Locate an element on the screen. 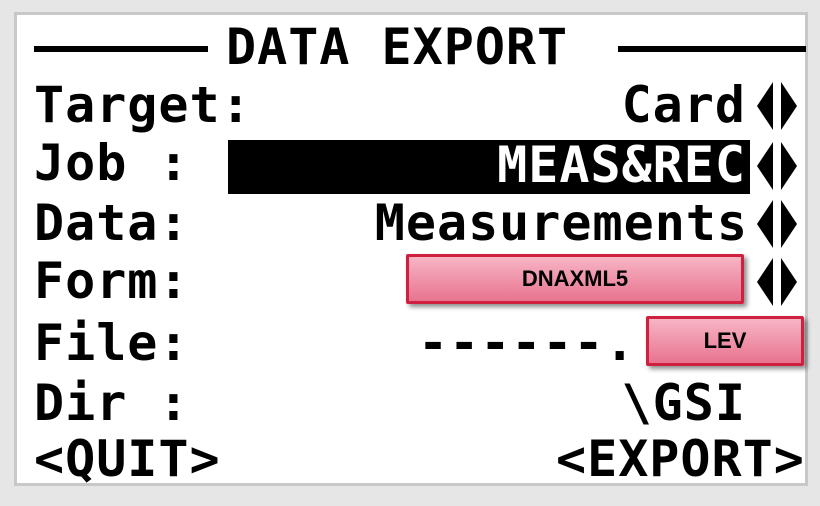 The height and width of the screenshot is (506, 820). data-value: Measurements is located at coordinates (552, 223).